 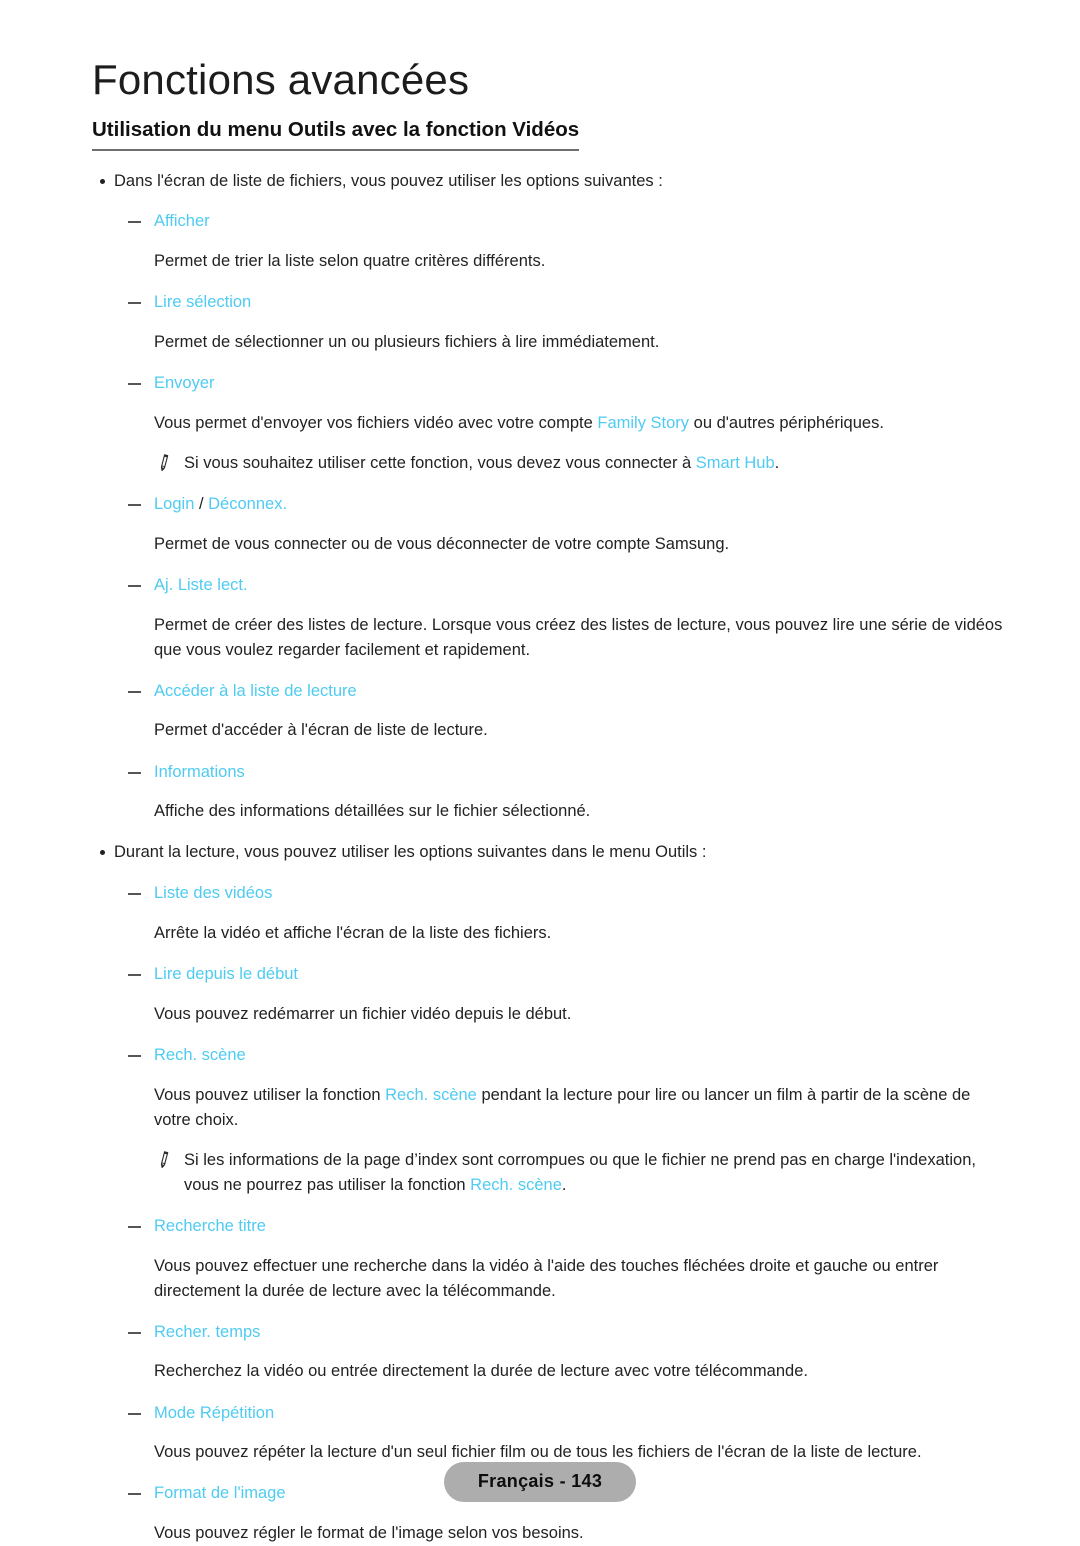 What do you see at coordinates (281, 79) in the screenshot?
I see `chapter-title: Fonctions avancées` at bounding box center [281, 79].